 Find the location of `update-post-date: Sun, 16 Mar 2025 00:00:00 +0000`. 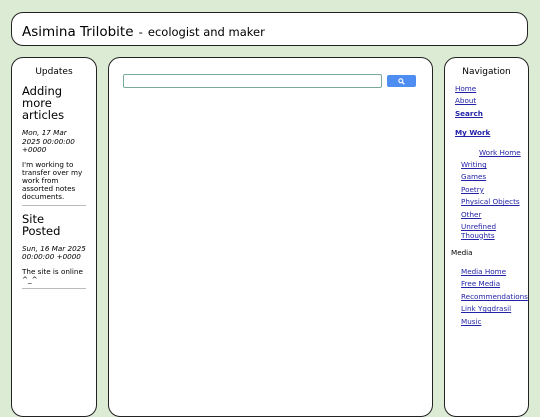

update-post-date: Sun, 16 Mar 2025 00:00:00 +0000 is located at coordinates (54, 252).